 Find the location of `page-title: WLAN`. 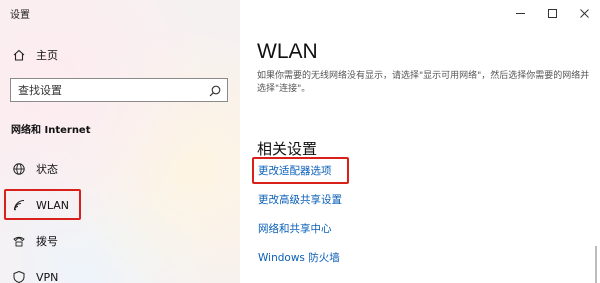

page-title: WLAN is located at coordinates (287, 51).